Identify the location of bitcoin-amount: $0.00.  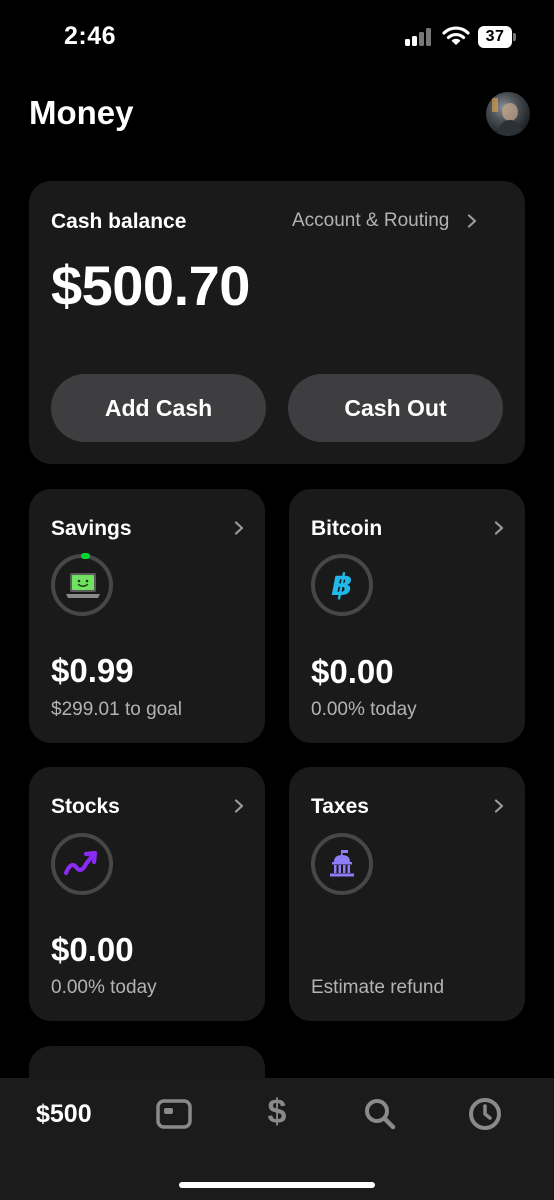
(352, 671).